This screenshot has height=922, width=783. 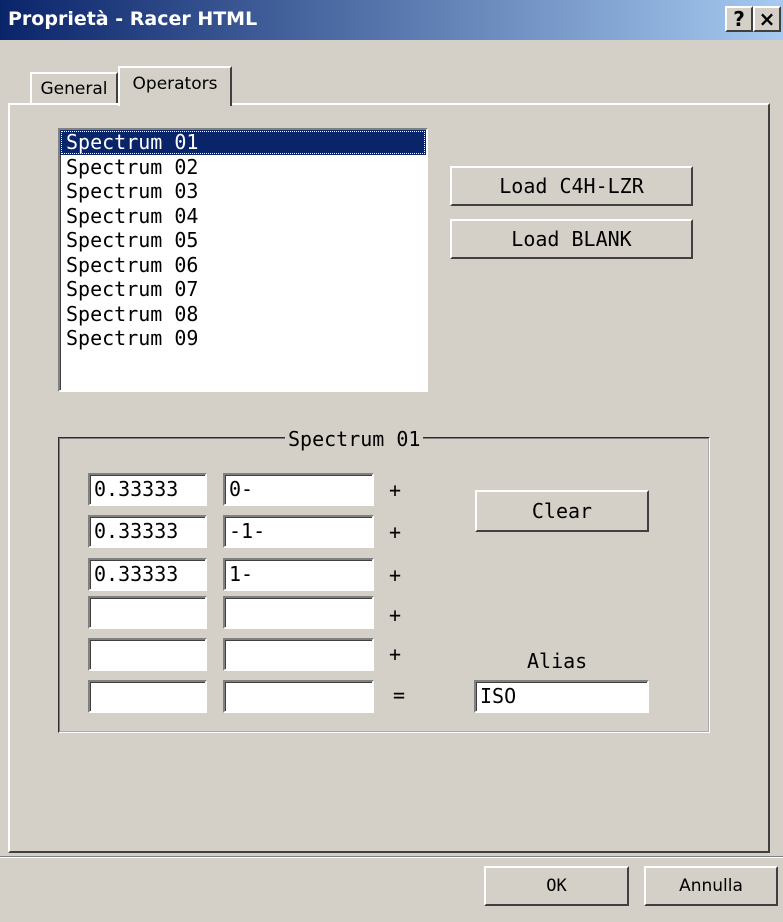 I want to click on alias-input: ISO, so click(x=561, y=696).